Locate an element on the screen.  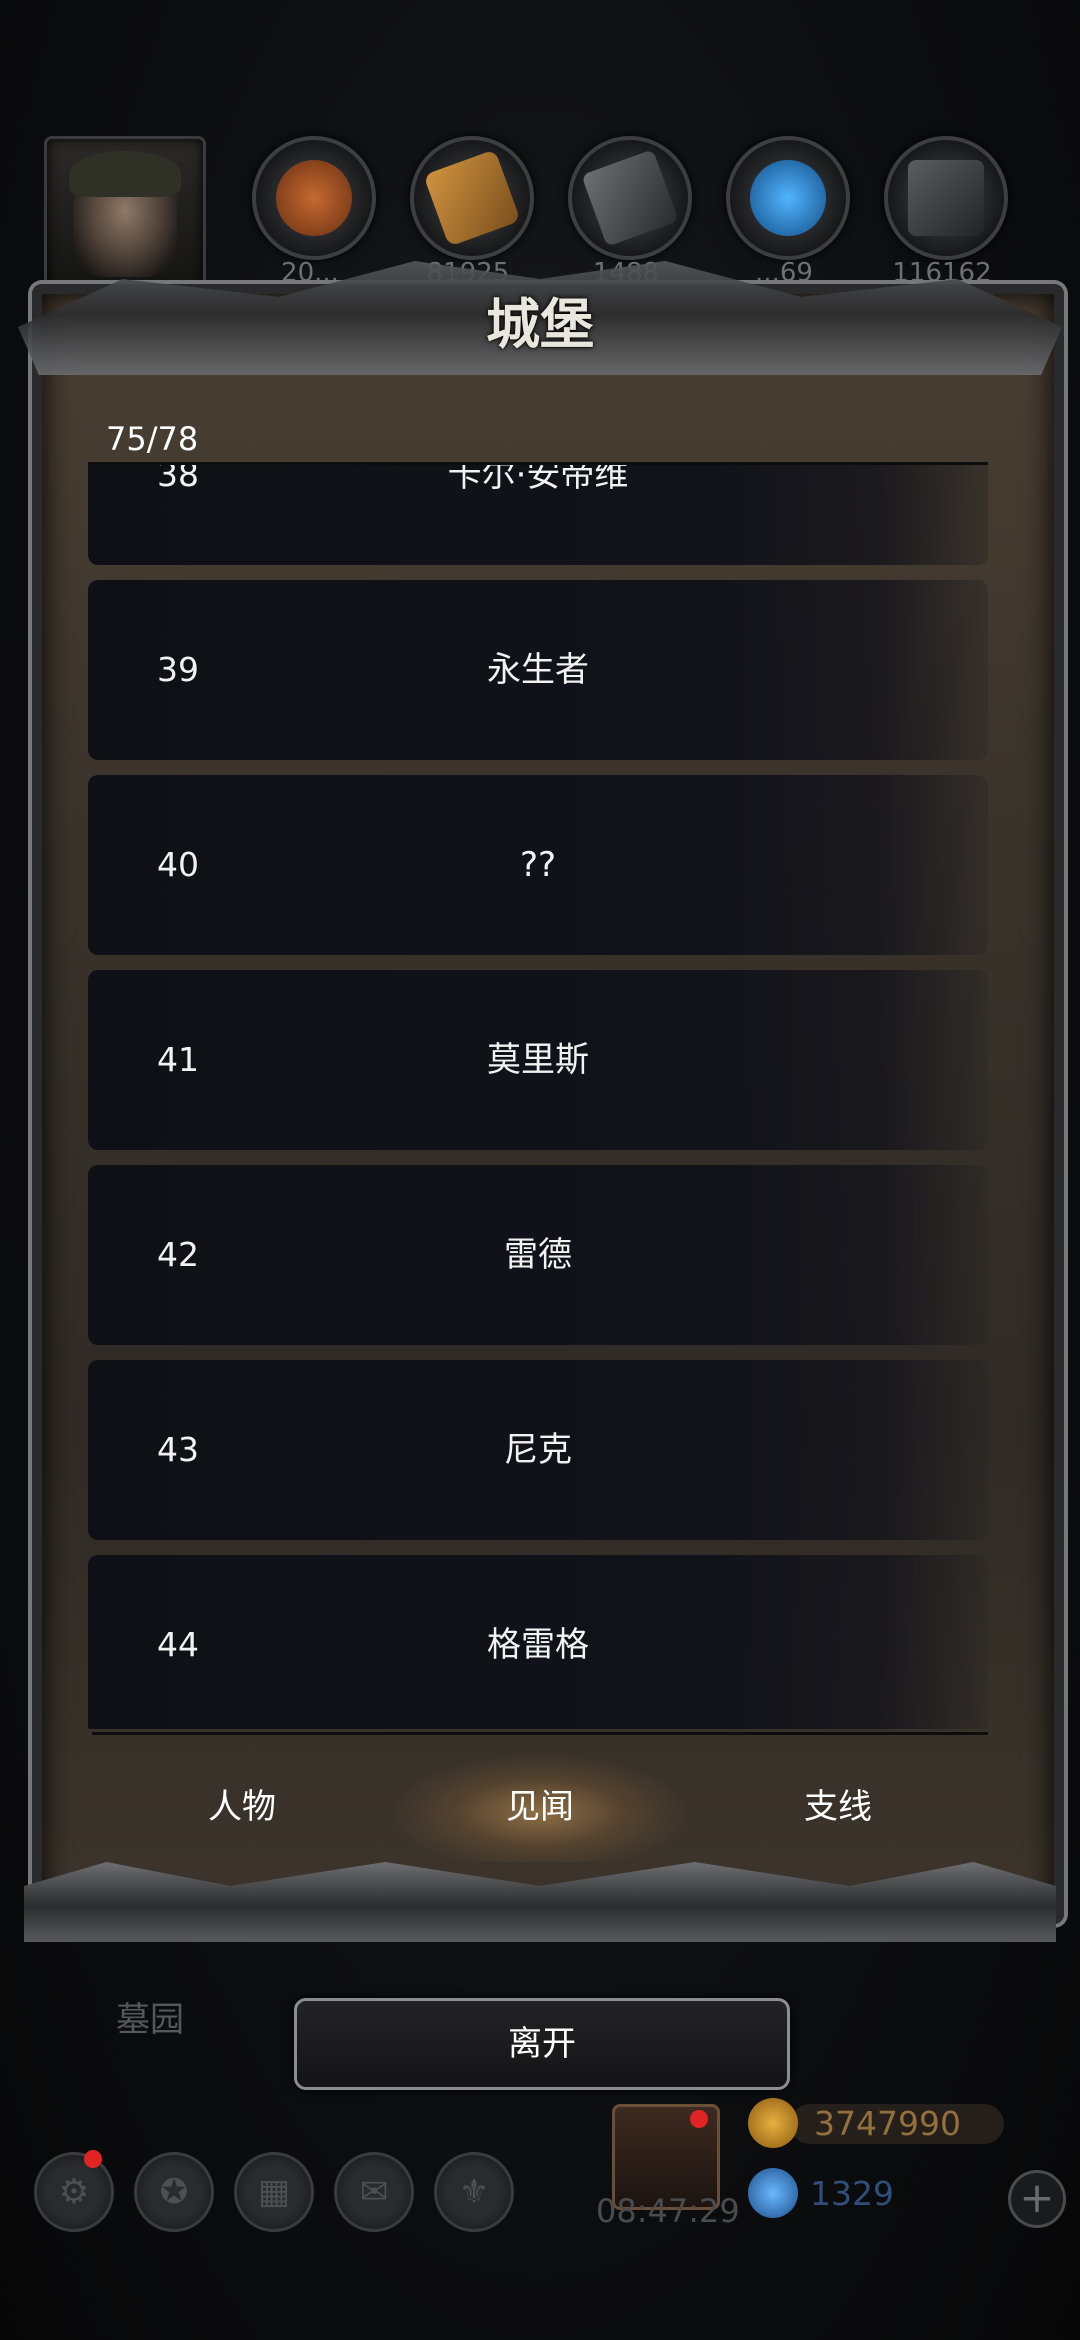
list-item-name: 莫里斯 is located at coordinates (538, 1060).